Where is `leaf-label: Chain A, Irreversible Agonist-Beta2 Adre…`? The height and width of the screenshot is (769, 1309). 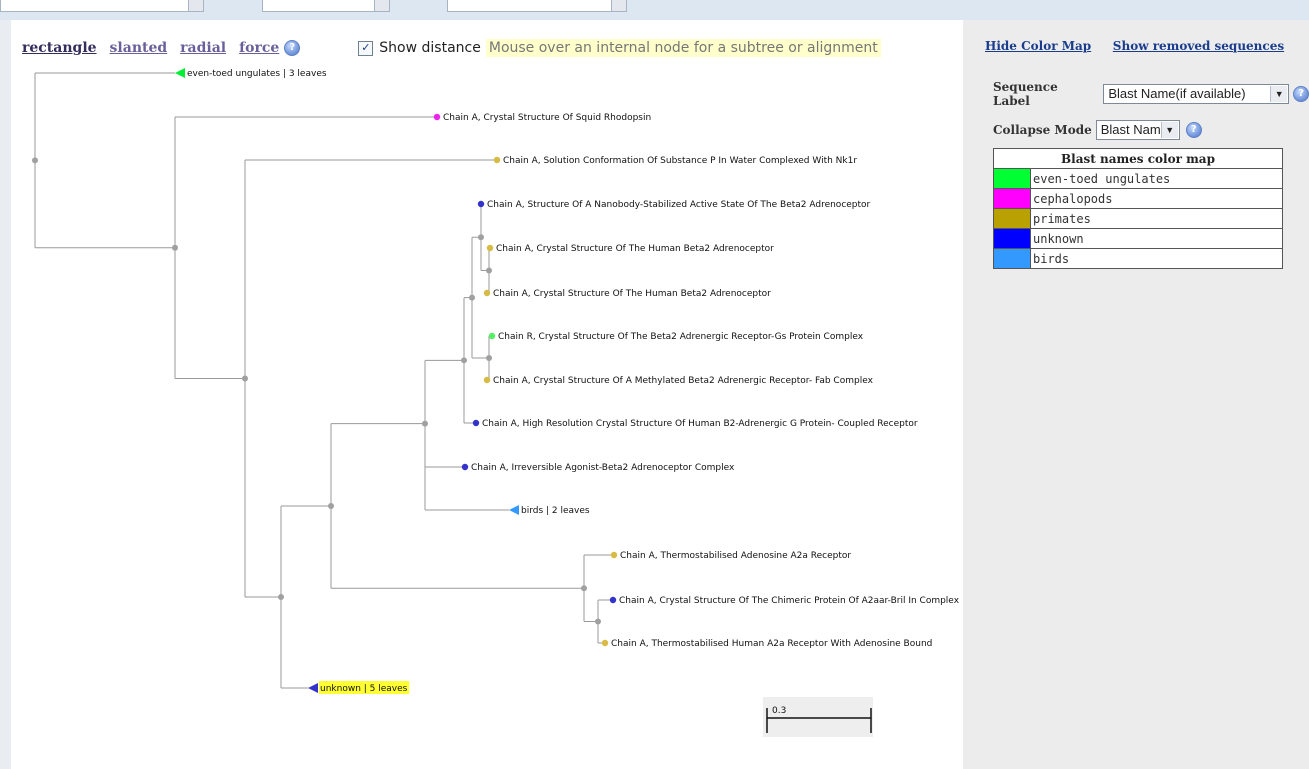 leaf-label: Chain A, Irreversible Agonist-Beta2 Adre… is located at coordinates (603, 468).